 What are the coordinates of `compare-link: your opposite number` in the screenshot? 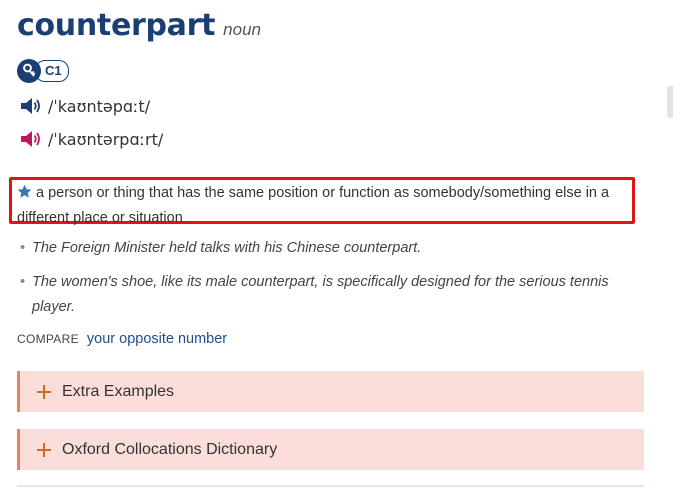 It's located at (157, 339).